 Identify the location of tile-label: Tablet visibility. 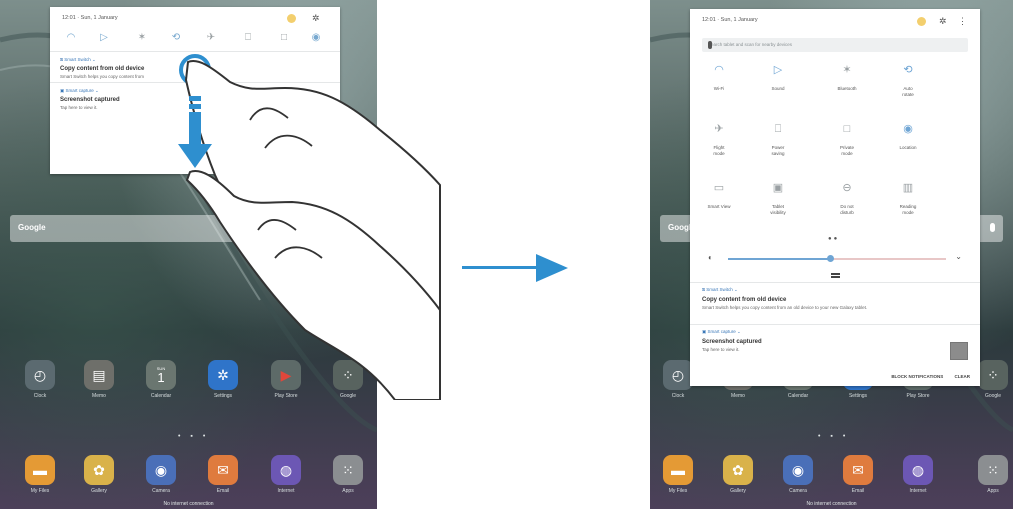
(778, 209).